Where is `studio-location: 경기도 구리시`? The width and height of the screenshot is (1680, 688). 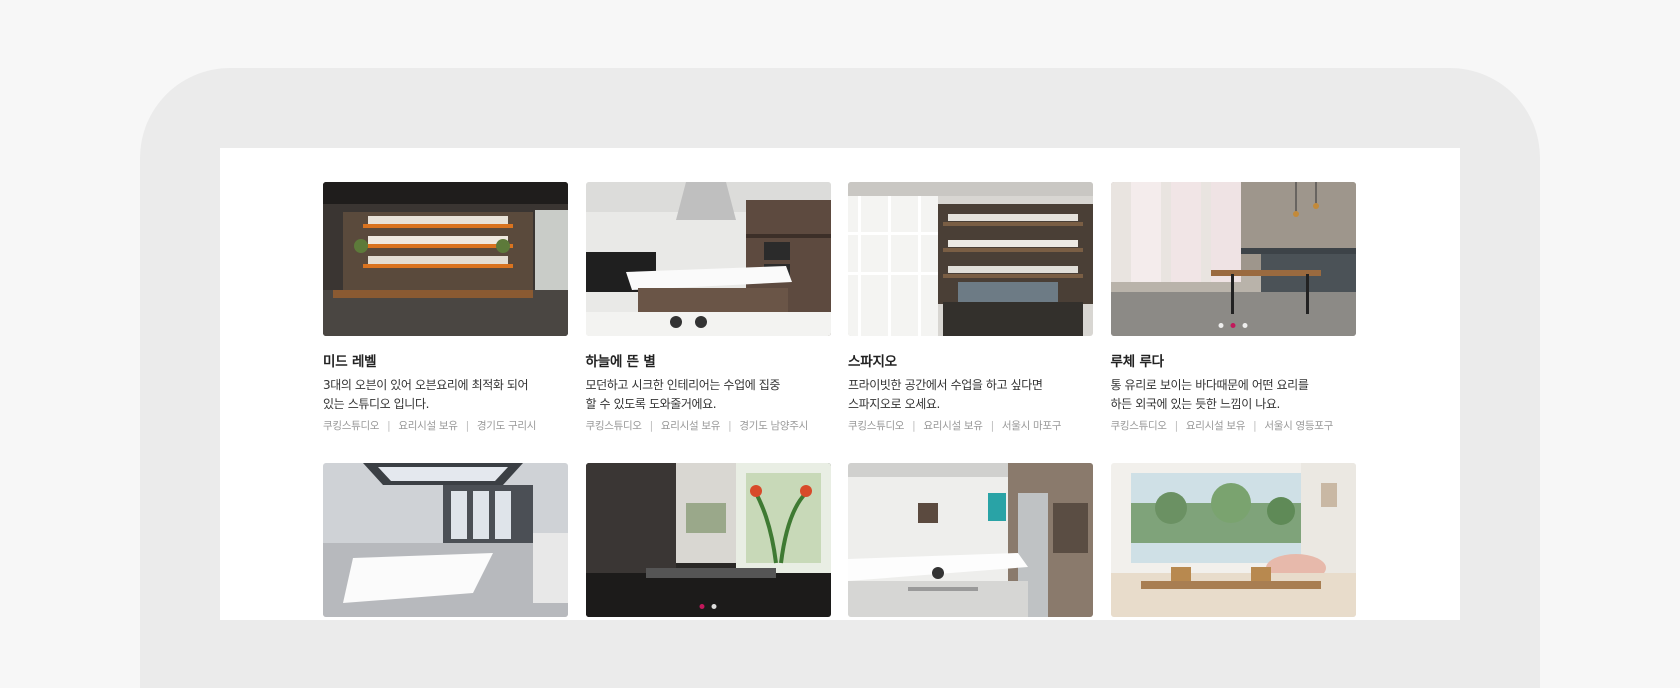
studio-location: 경기도 구리시 is located at coordinates (506, 426).